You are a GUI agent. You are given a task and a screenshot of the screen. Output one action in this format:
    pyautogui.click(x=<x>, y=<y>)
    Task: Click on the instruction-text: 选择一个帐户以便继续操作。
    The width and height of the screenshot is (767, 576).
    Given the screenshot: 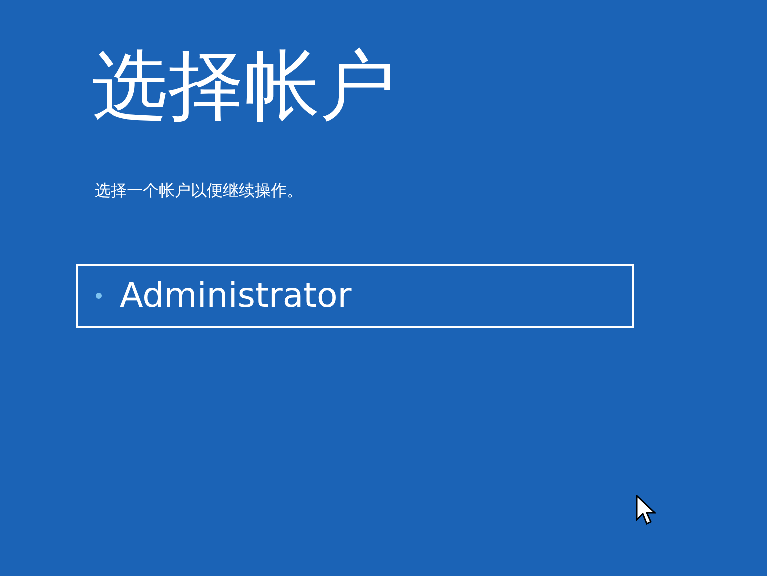 What is the action you would take?
    pyautogui.click(x=199, y=191)
    